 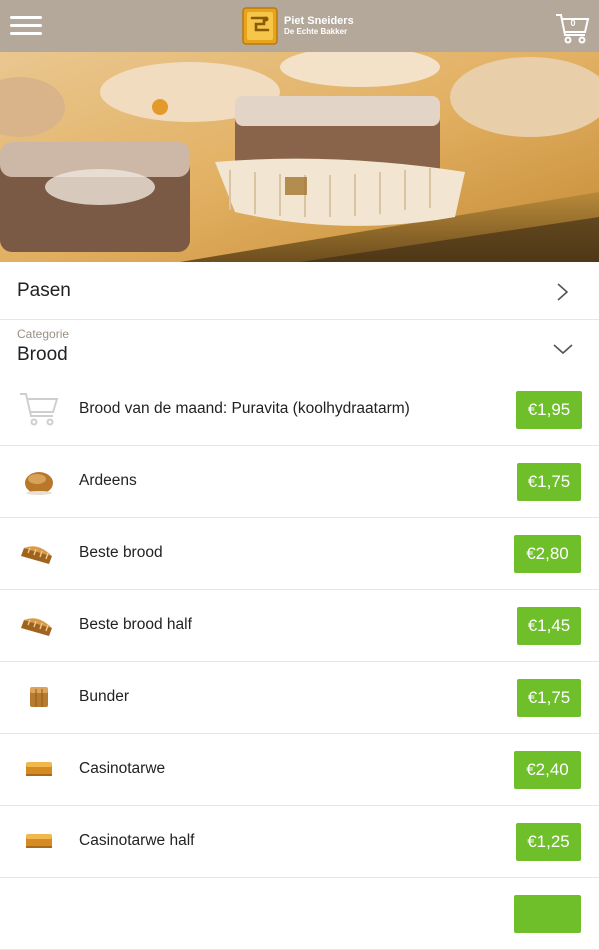 I want to click on add-to-cart-button: €2,40, so click(x=547, y=770).